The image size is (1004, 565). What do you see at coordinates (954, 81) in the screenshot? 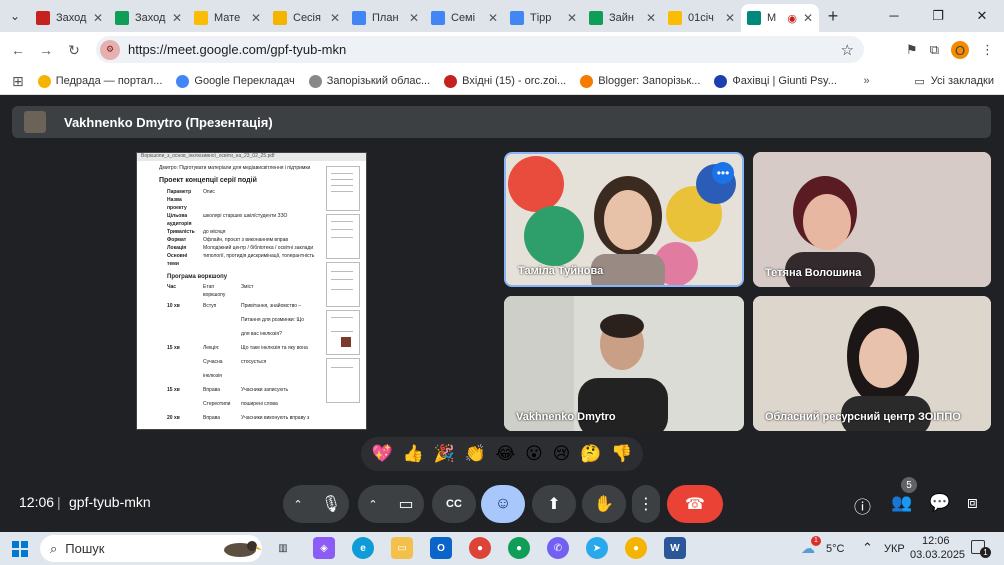
I see `all-bookmarks-button: ▭ Усі закладки` at bounding box center [954, 81].